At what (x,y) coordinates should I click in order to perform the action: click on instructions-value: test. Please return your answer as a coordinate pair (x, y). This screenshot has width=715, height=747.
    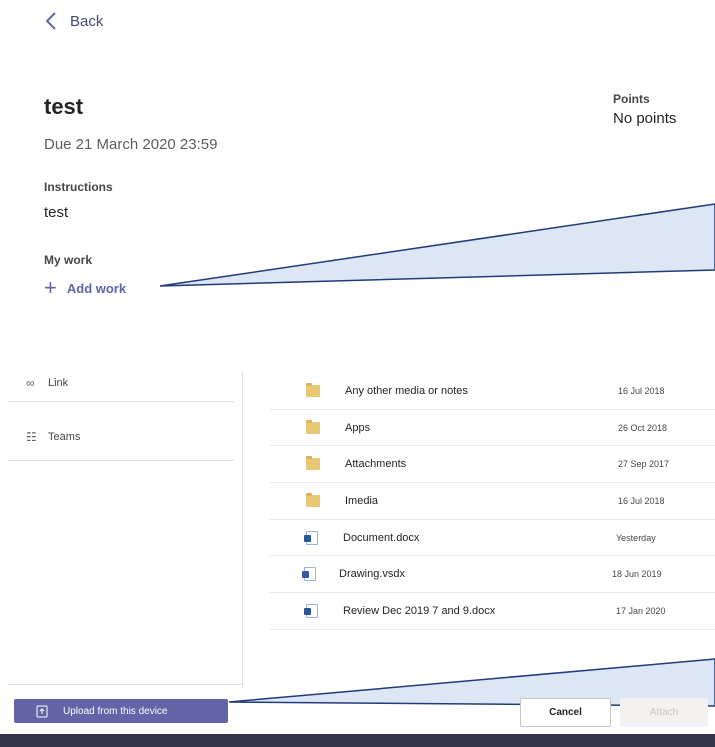
    Looking at the image, I should click on (56, 212).